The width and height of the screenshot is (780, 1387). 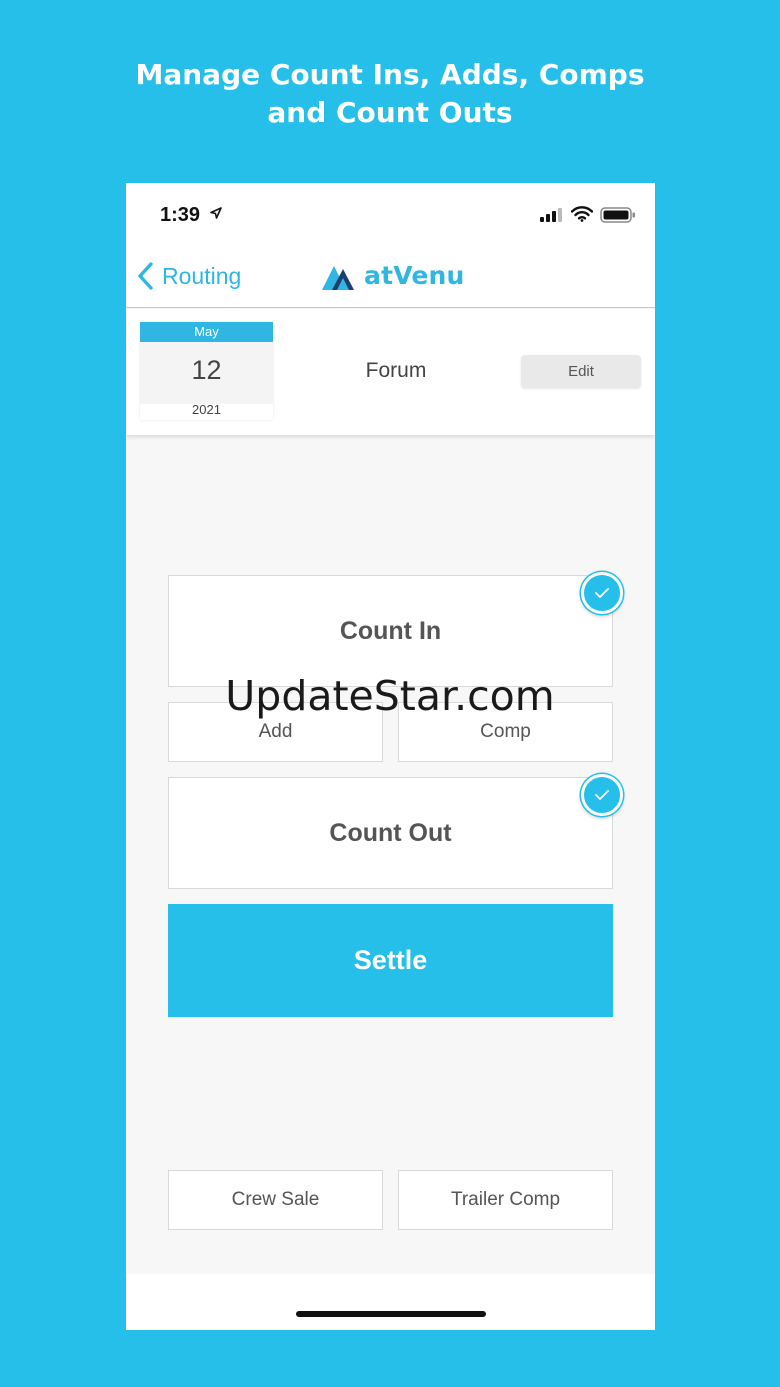 I want to click on crew-sale-button: Crew Sale, so click(x=275, y=1200).